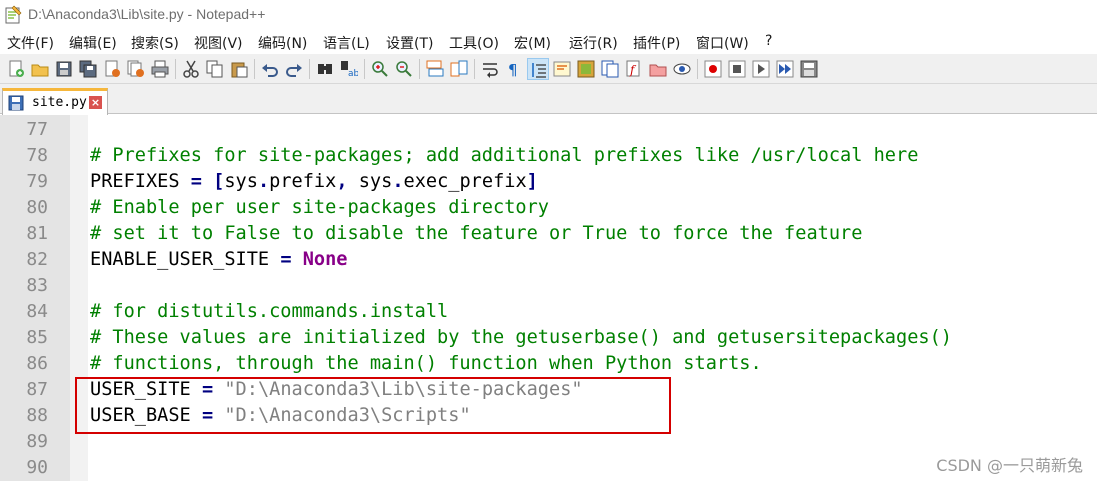 The width and height of the screenshot is (1097, 481). Describe the element at coordinates (548, 286) in the screenshot. I see `code-line: 83` at that location.